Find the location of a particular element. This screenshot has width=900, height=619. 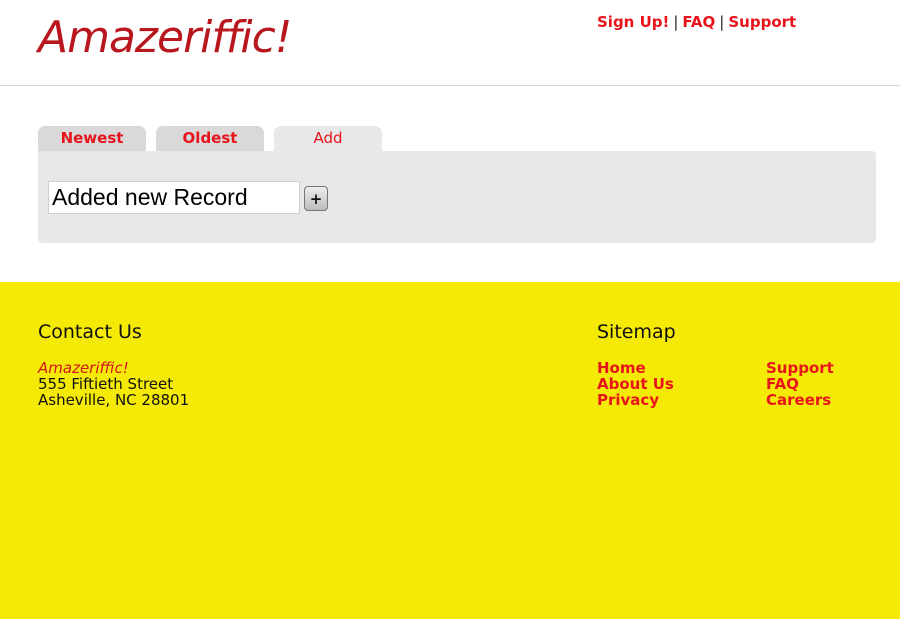

tab-add: Add is located at coordinates (328, 139).